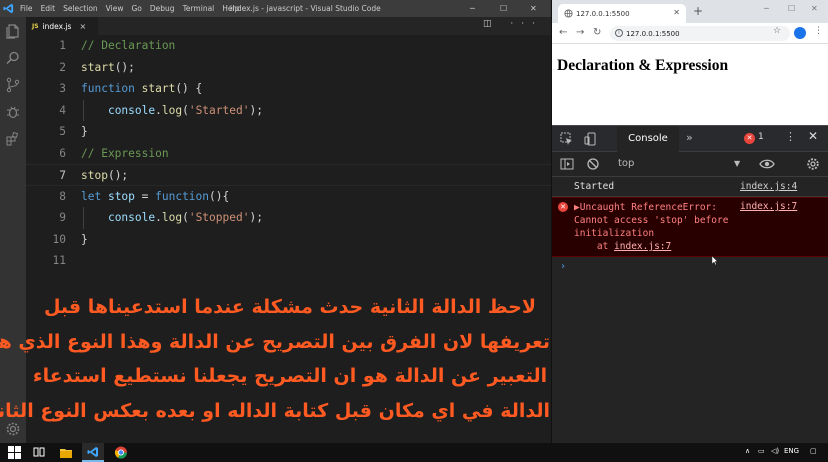  Describe the element at coordinates (219, 110) in the screenshot. I see `code-token: 'Started'` at that location.